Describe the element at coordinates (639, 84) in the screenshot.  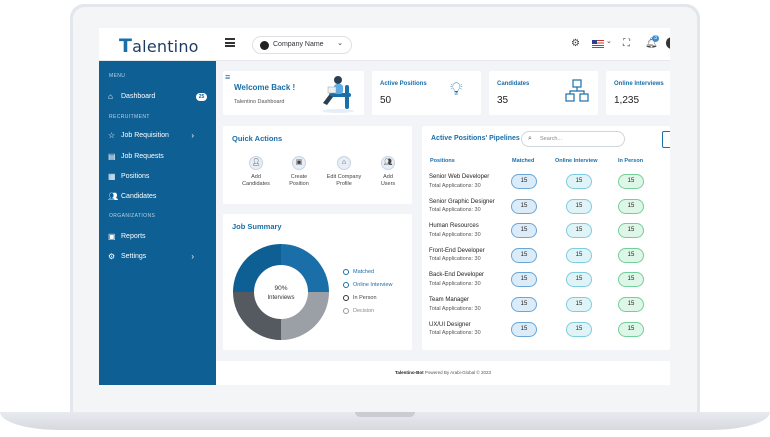
I see `stat-label: Online Interviews` at that location.